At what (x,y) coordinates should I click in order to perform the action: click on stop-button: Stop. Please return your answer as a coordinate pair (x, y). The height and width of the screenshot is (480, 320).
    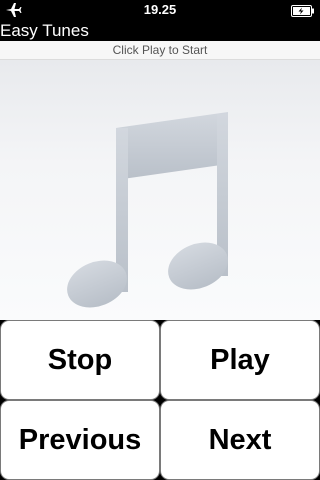
    Looking at the image, I should click on (80, 360).